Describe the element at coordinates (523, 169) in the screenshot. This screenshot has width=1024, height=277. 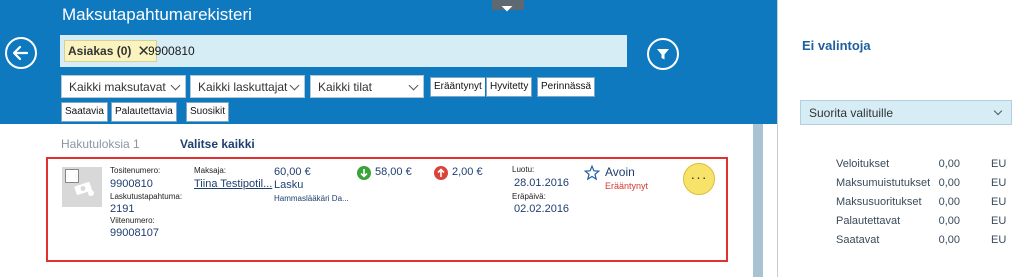
I see `luotu-label: Luotu:` at that location.